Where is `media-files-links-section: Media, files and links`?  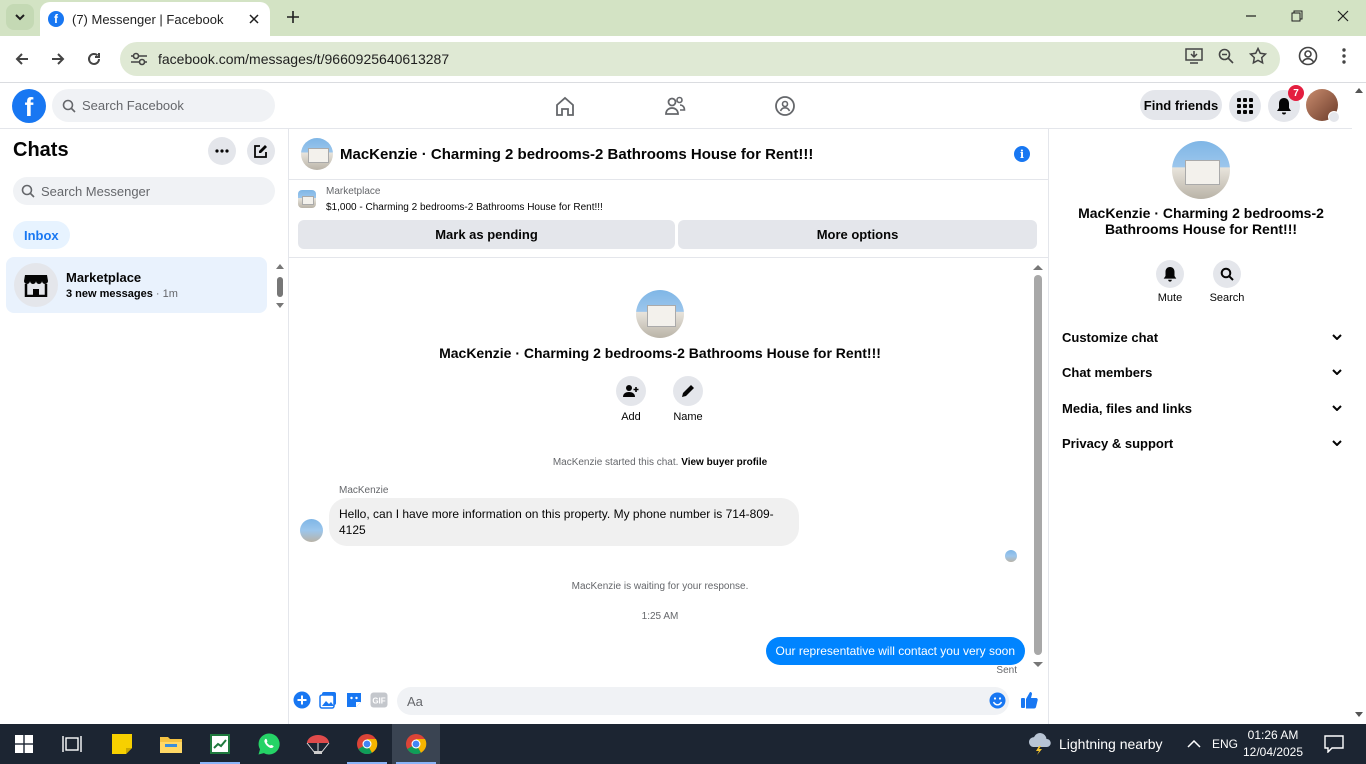 media-files-links-section: Media, files and links is located at coordinates (1202, 408).